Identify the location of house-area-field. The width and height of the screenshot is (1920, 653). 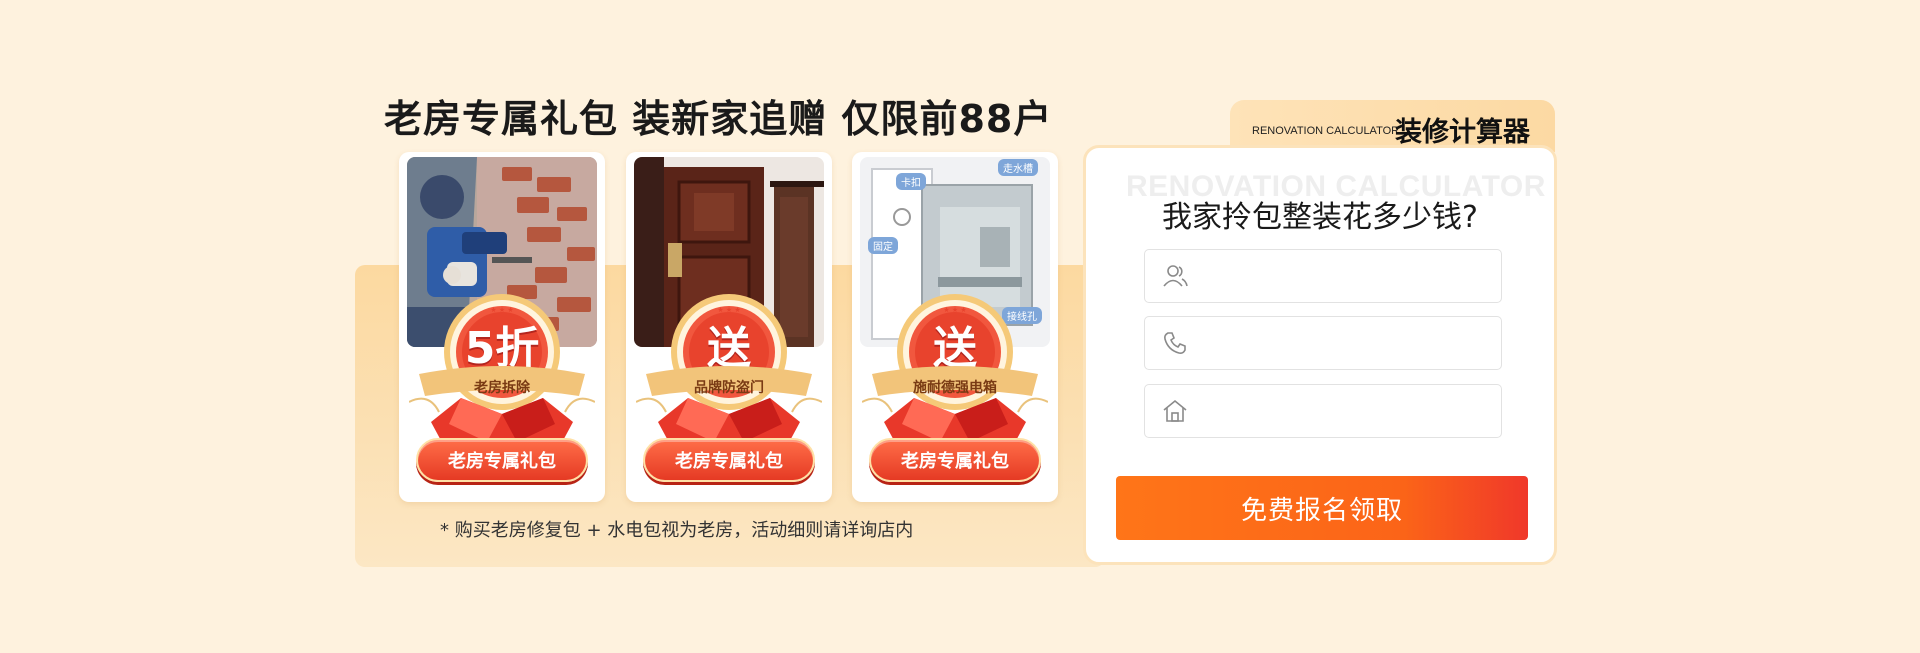
(1323, 411).